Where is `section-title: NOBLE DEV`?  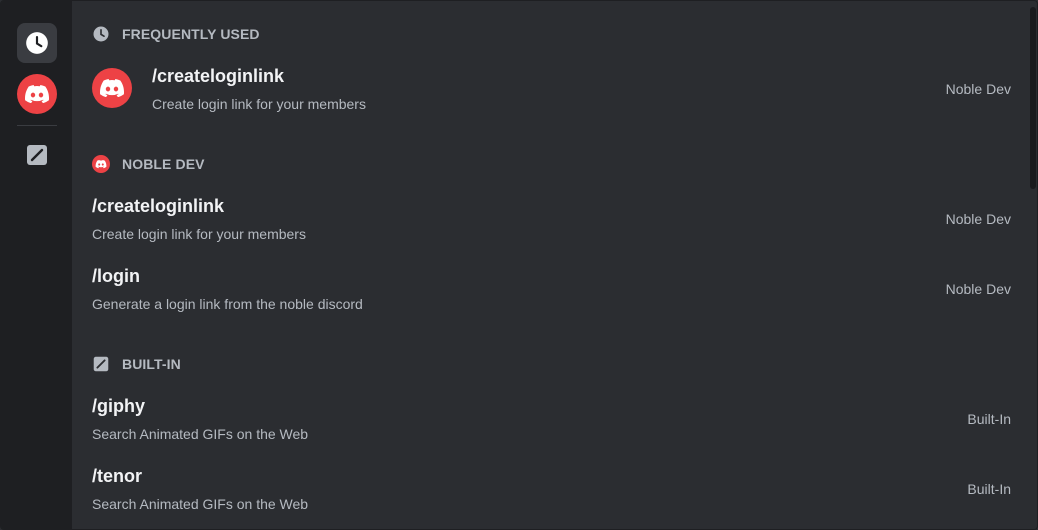
section-title: NOBLE DEV is located at coordinates (163, 164).